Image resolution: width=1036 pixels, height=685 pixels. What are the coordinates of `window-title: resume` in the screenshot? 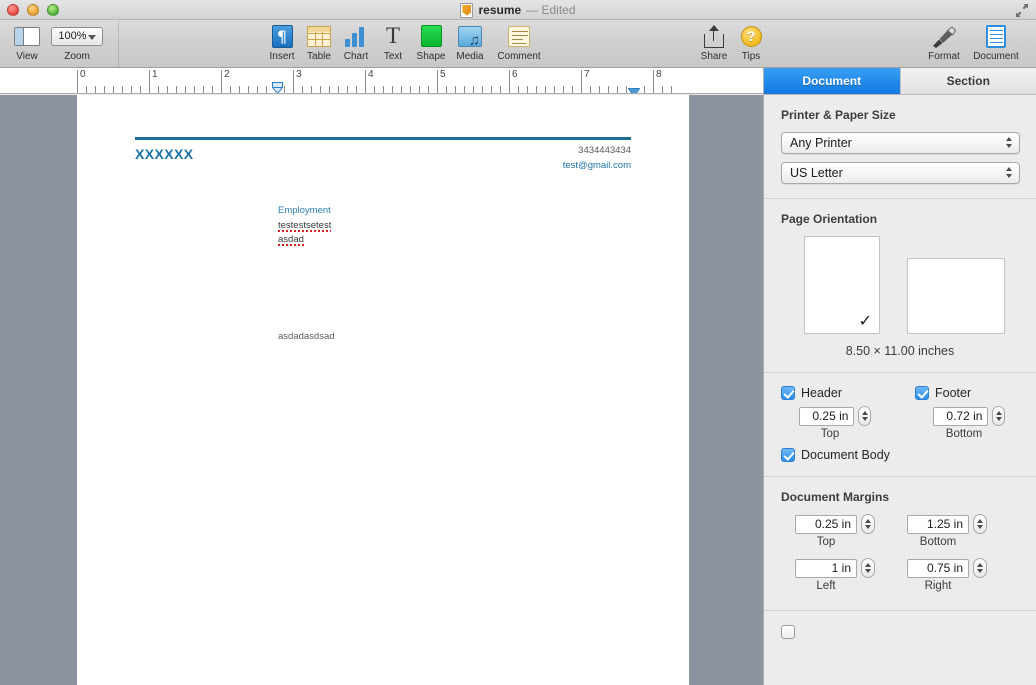 It's located at (500, 10).